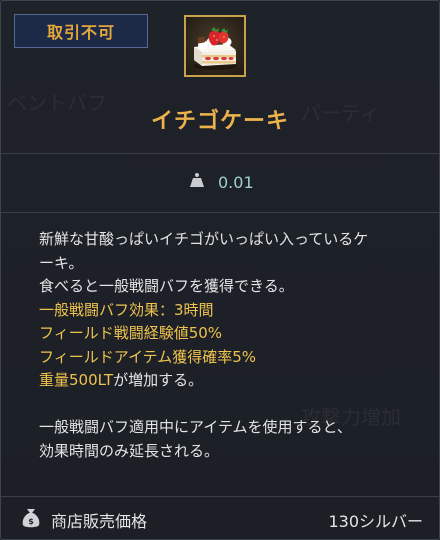 The image size is (440, 540). I want to click on buff-weight-suffix: が増加する。, so click(158, 380).